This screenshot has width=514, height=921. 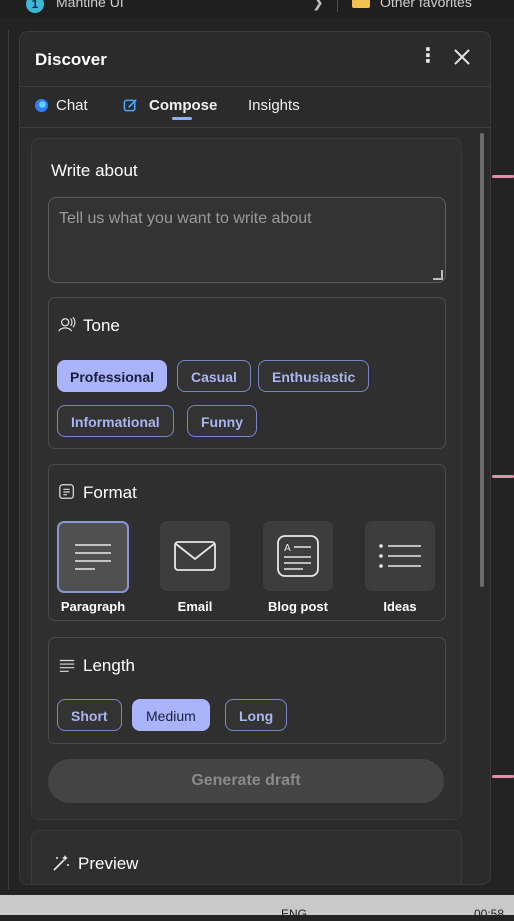 What do you see at coordinates (110, 492) in the screenshot?
I see `format-title: Format` at bounding box center [110, 492].